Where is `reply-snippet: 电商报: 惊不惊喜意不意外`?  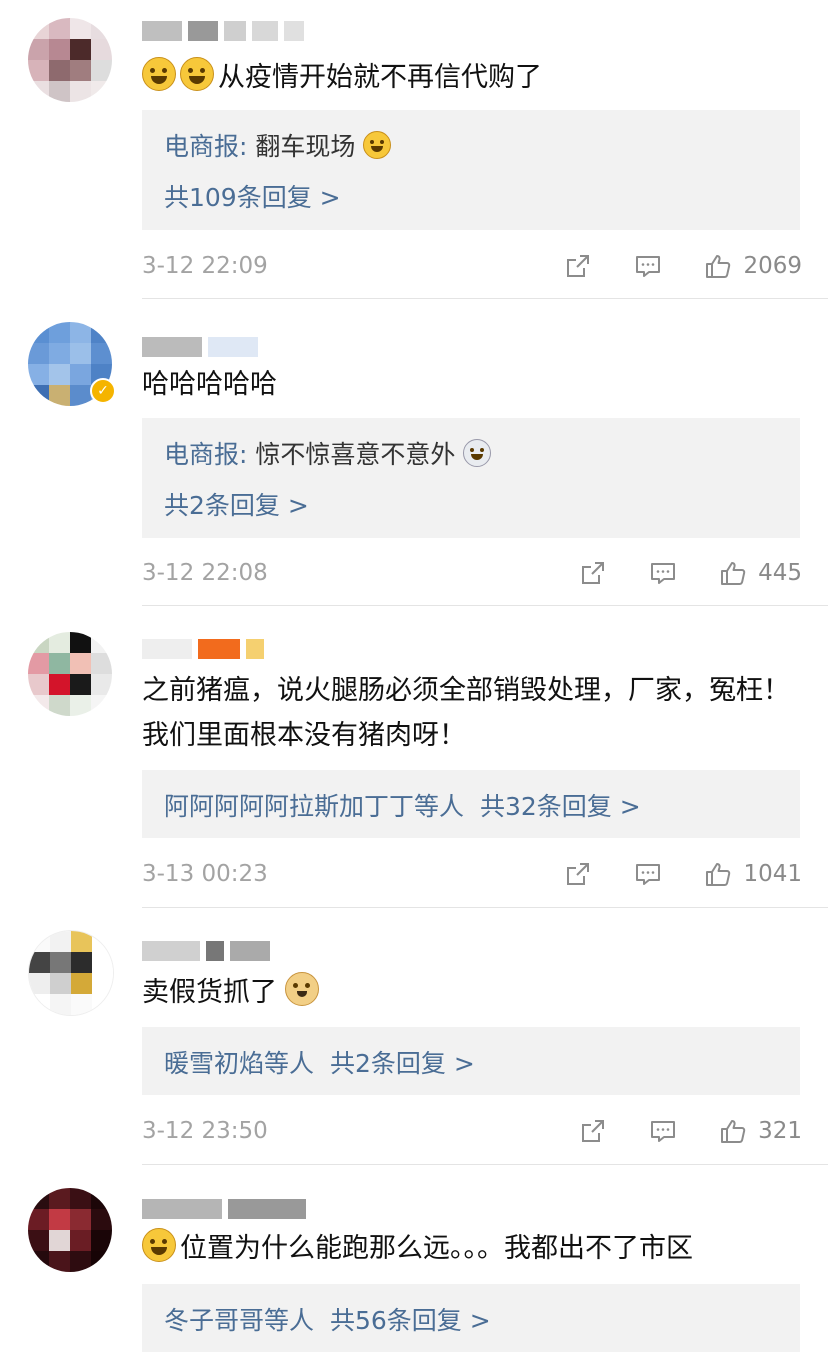 reply-snippet: 电商报: 惊不惊喜意不意外 is located at coordinates (329, 453).